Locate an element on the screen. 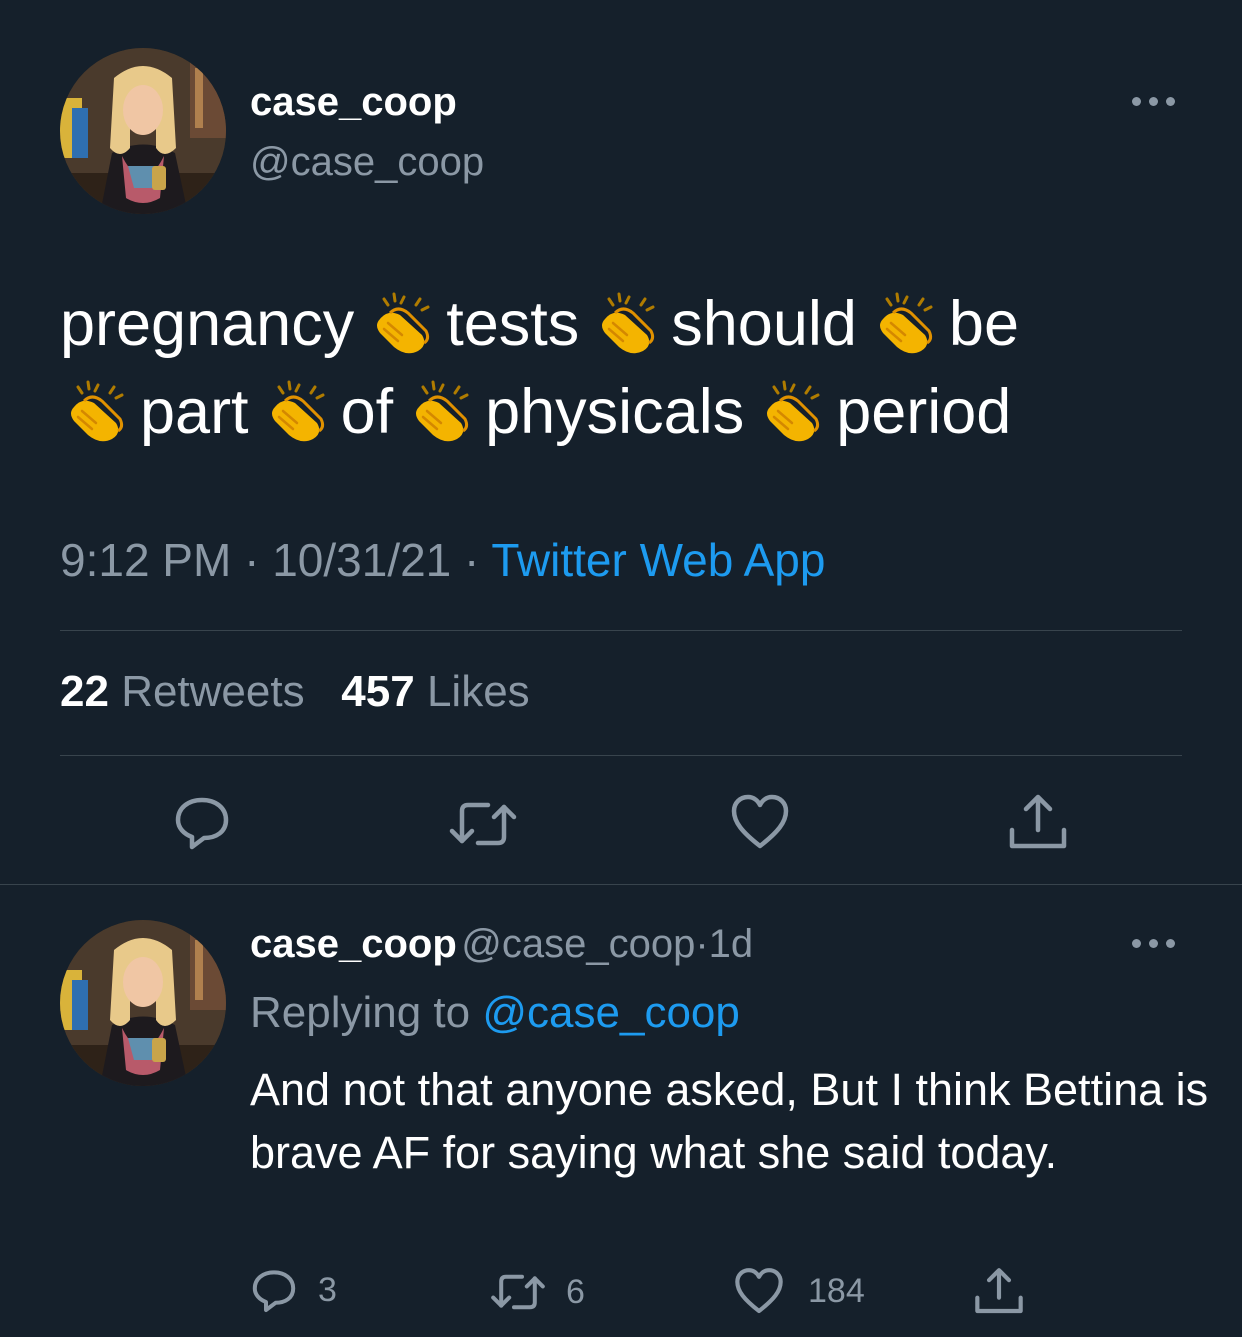 This screenshot has width=1242, height=1337. tweet-time: 9:12 PM is located at coordinates (145, 560).